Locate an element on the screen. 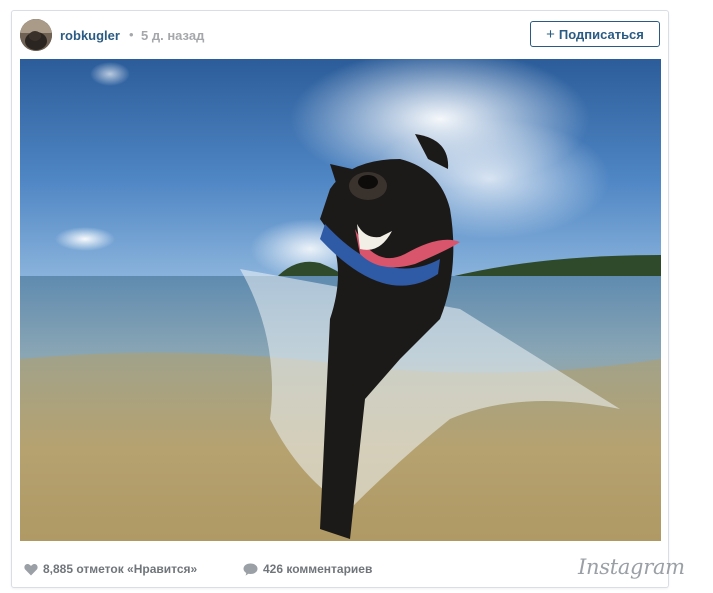  plus-icon: + is located at coordinates (550, 34).